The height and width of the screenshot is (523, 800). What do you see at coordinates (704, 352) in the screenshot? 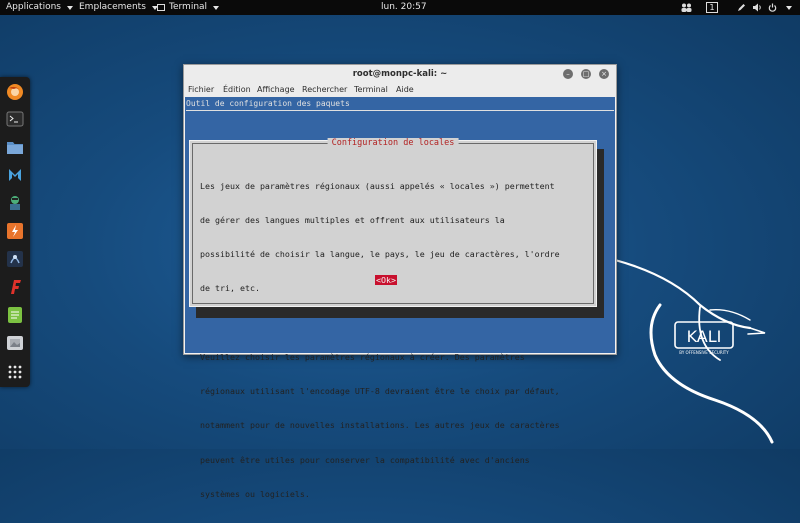
I see `kali-logo-subtext: BY OFFENSIVE SECURITY` at bounding box center [704, 352].